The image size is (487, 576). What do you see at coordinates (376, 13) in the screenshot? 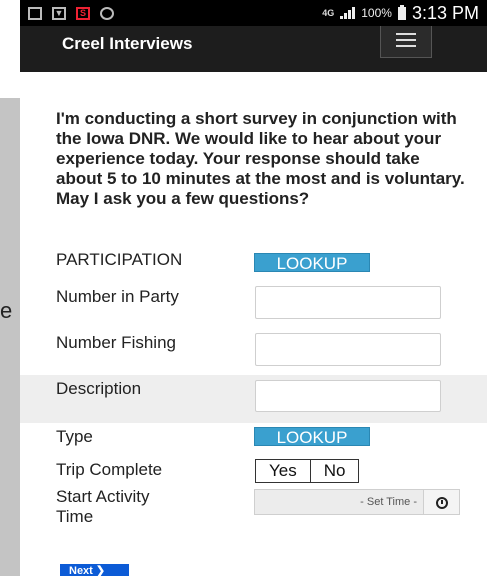
I see `battery-percent: 100%` at bounding box center [376, 13].